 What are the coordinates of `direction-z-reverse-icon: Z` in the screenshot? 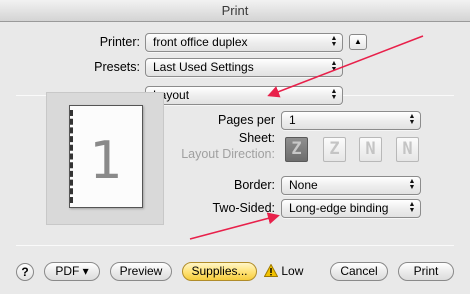 It's located at (334, 149).